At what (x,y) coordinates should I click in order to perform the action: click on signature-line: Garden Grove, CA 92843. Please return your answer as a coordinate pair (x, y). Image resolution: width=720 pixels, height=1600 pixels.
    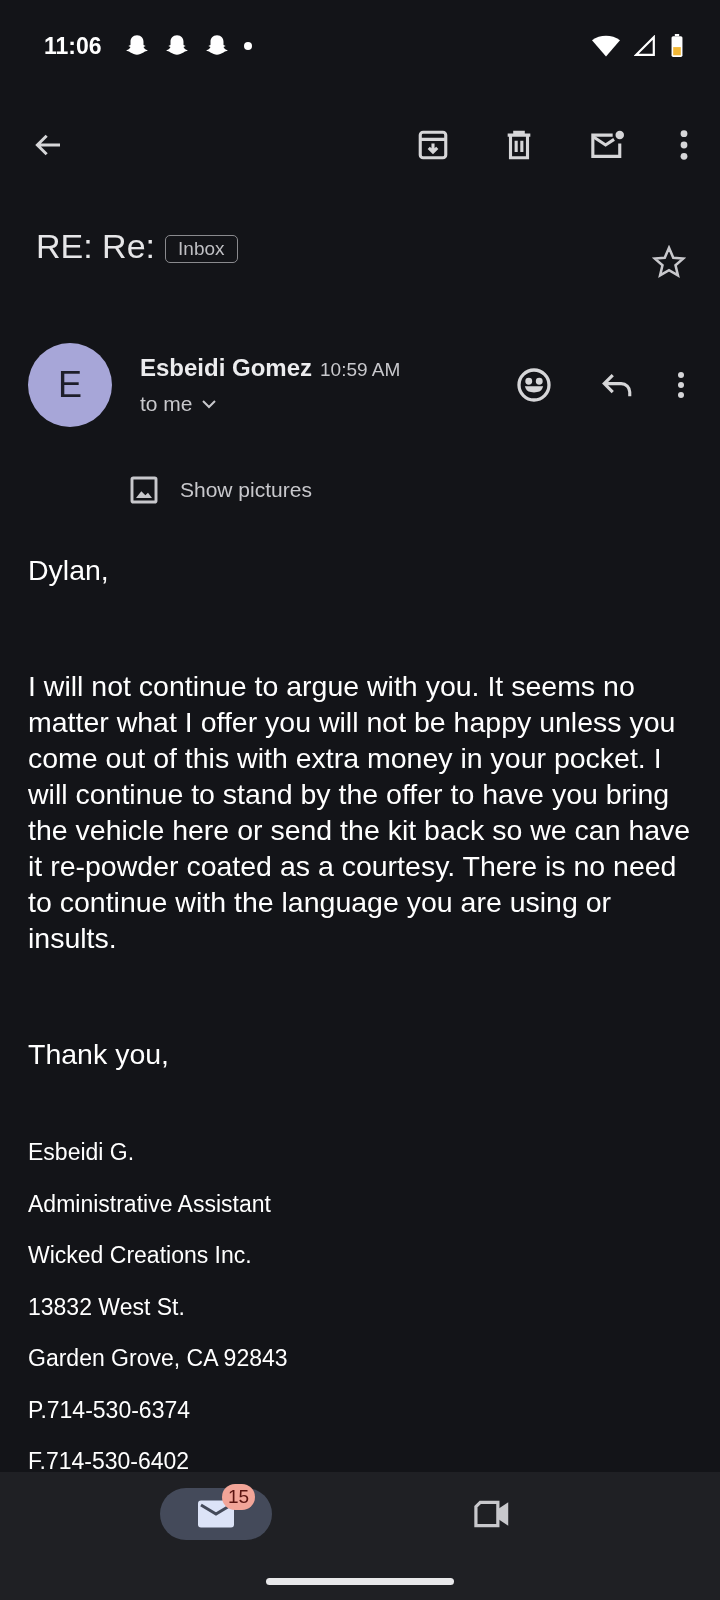
    Looking at the image, I should click on (158, 1358).